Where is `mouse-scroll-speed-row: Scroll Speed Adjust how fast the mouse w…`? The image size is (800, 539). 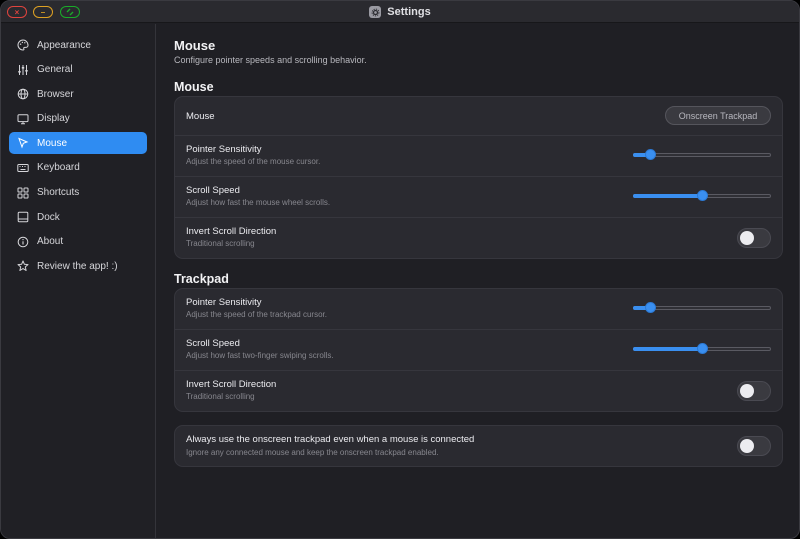
mouse-scroll-speed-row: Scroll Speed Adjust how fast the mouse w… is located at coordinates (478, 197).